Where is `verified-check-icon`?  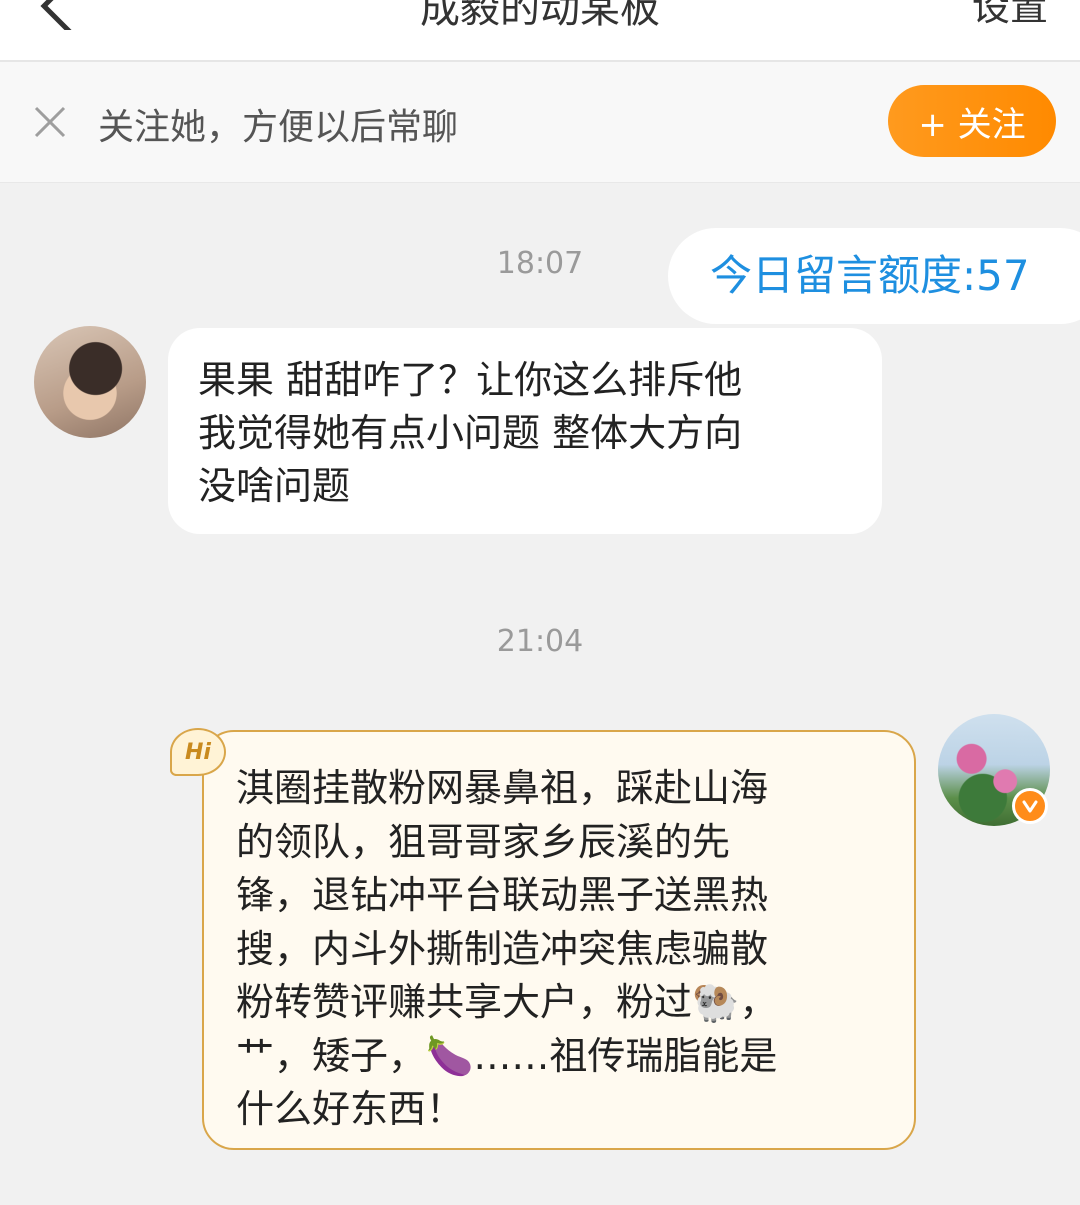
verified-check-icon is located at coordinates (1030, 806).